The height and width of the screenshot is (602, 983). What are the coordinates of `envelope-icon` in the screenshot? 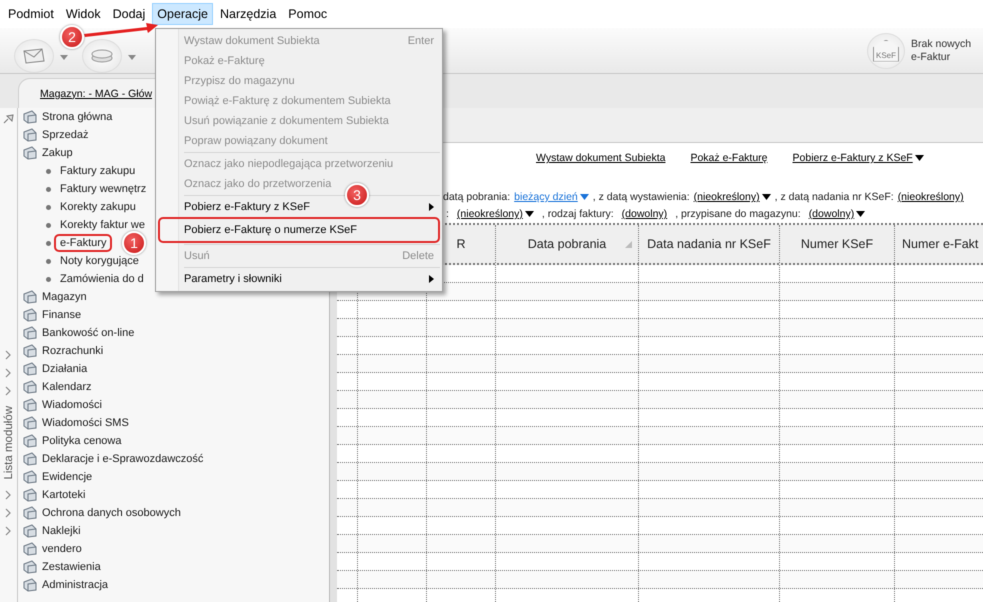 It's located at (34, 56).